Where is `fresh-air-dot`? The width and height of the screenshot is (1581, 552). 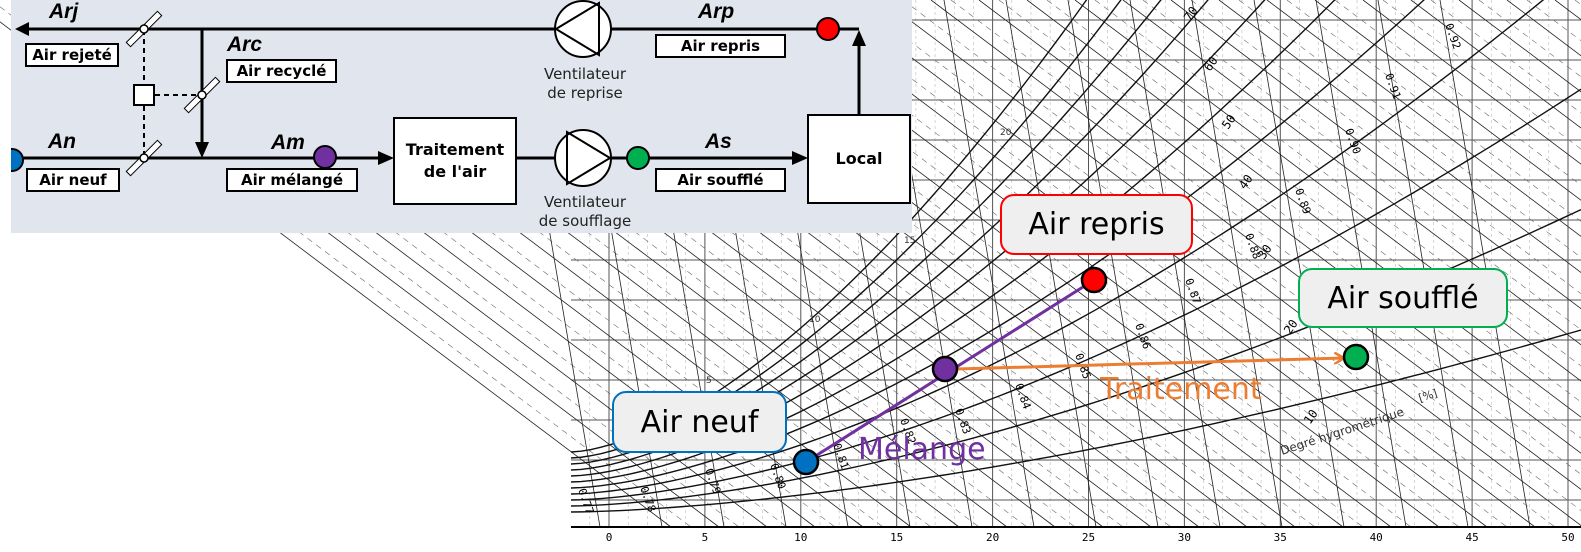 fresh-air-dot is located at coordinates (17, 160).